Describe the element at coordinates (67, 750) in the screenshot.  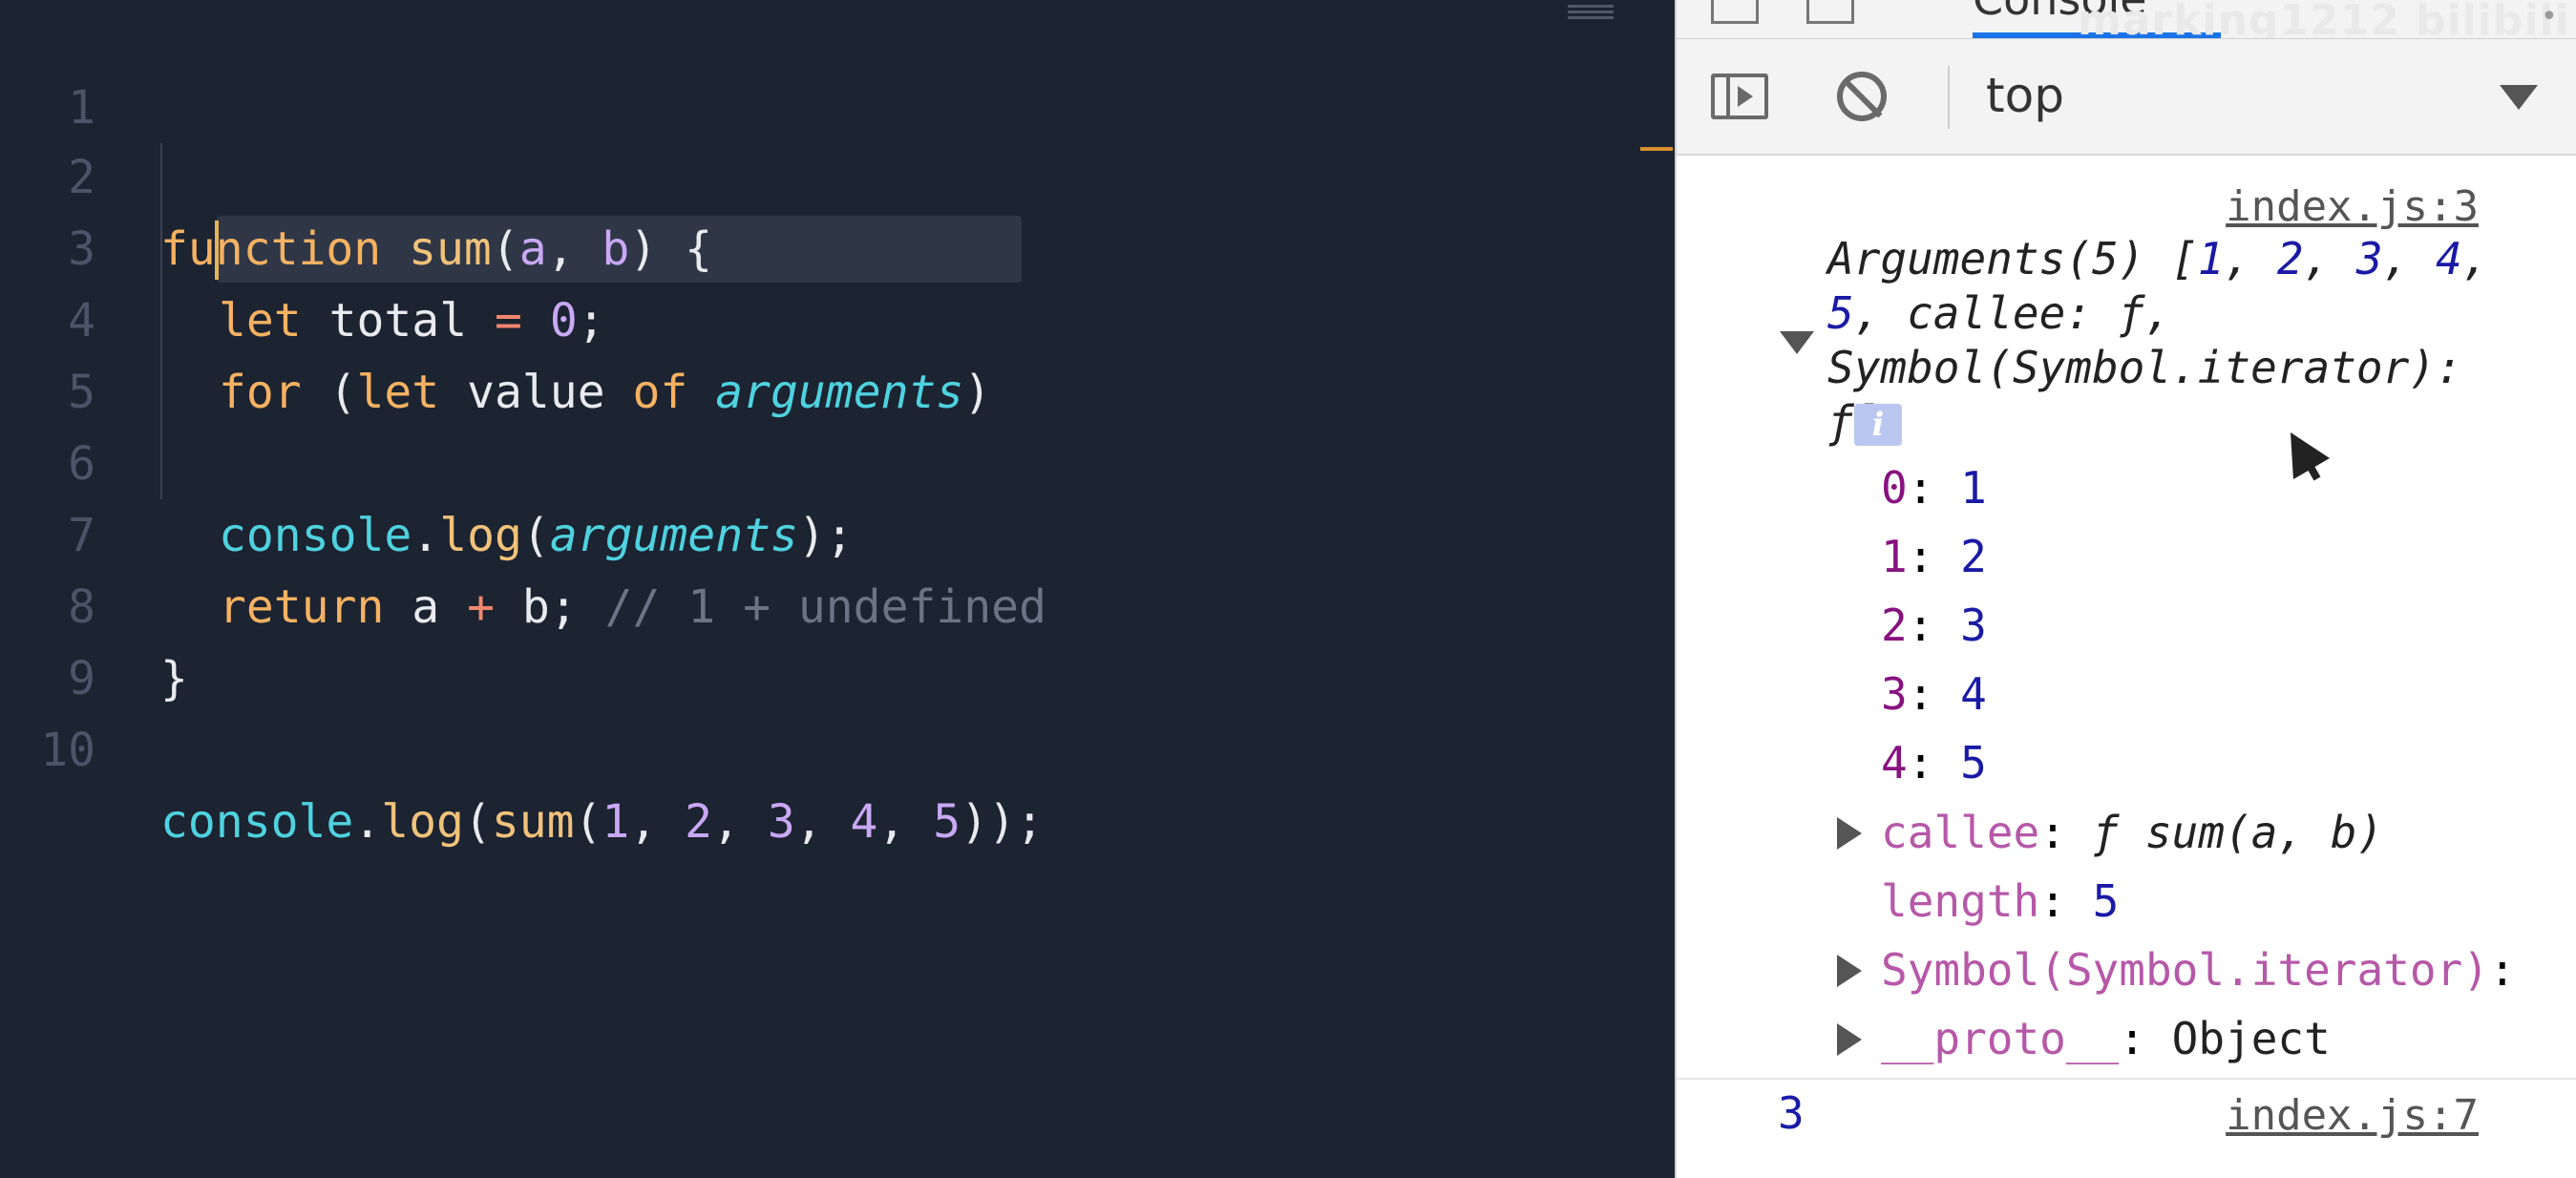
I see `line-number: 10` at that location.